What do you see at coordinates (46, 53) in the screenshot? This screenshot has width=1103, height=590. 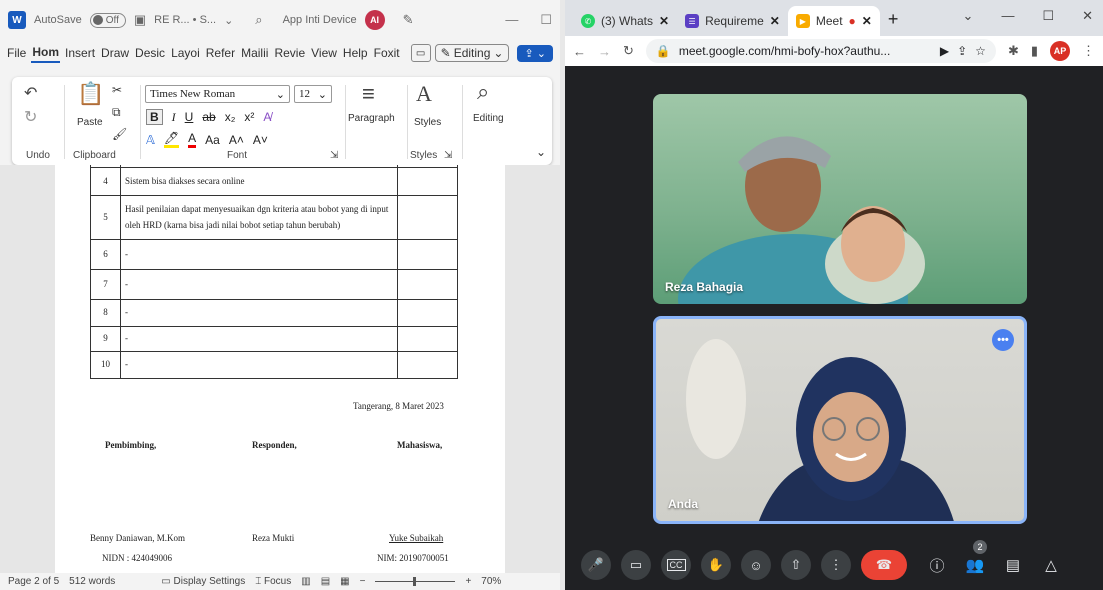 I see `tab-home: Hom` at bounding box center [46, 53].